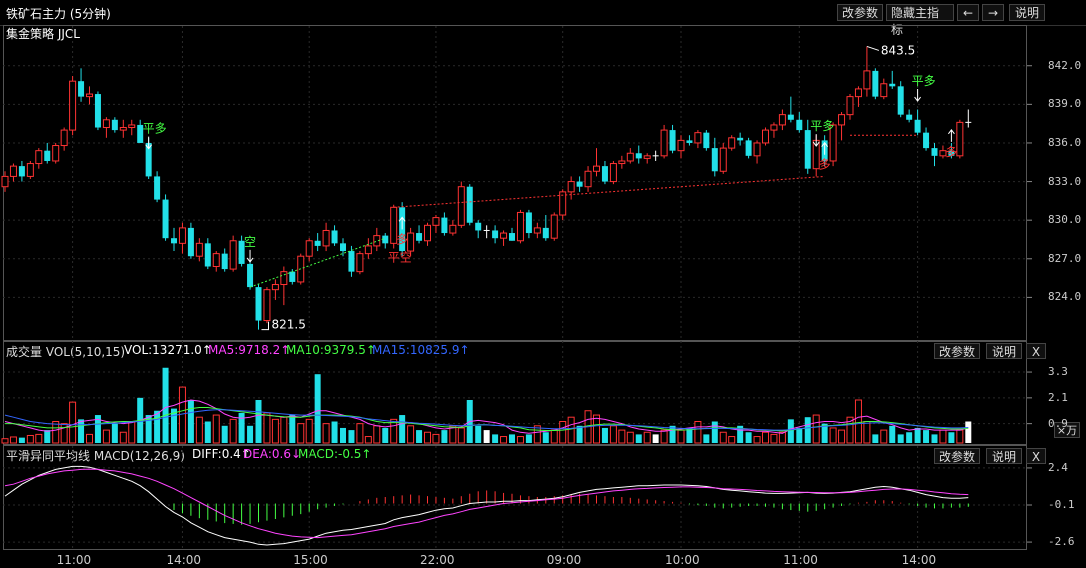 The image size is (1086, 568). I want to click on volume-tick-label: 0.9, so click(1058, 423).